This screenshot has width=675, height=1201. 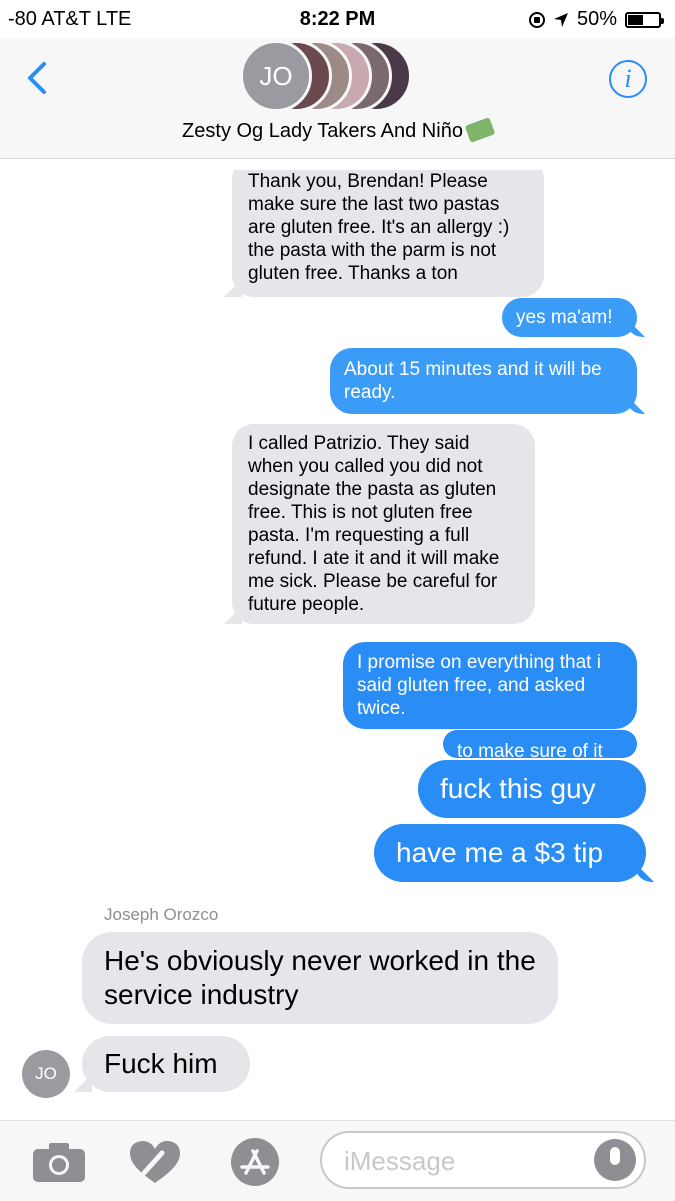 What do you see at coordinates (510, 853) in the screenshot?
I see `message-bubble-sent: have me a $3 tip` at bounding box center [510, 853].